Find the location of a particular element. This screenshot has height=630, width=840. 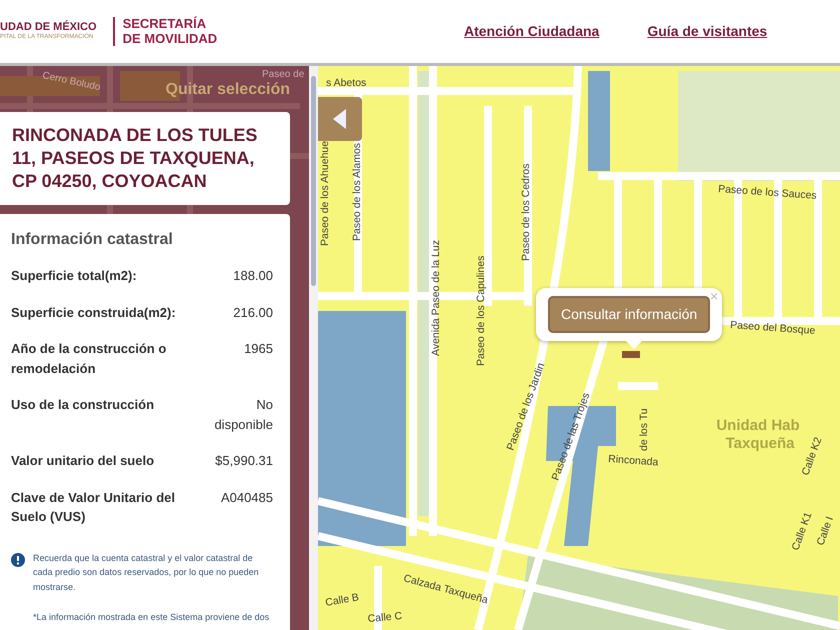

street-label: Paseo del Bosque is located at coordinates (773, 328).